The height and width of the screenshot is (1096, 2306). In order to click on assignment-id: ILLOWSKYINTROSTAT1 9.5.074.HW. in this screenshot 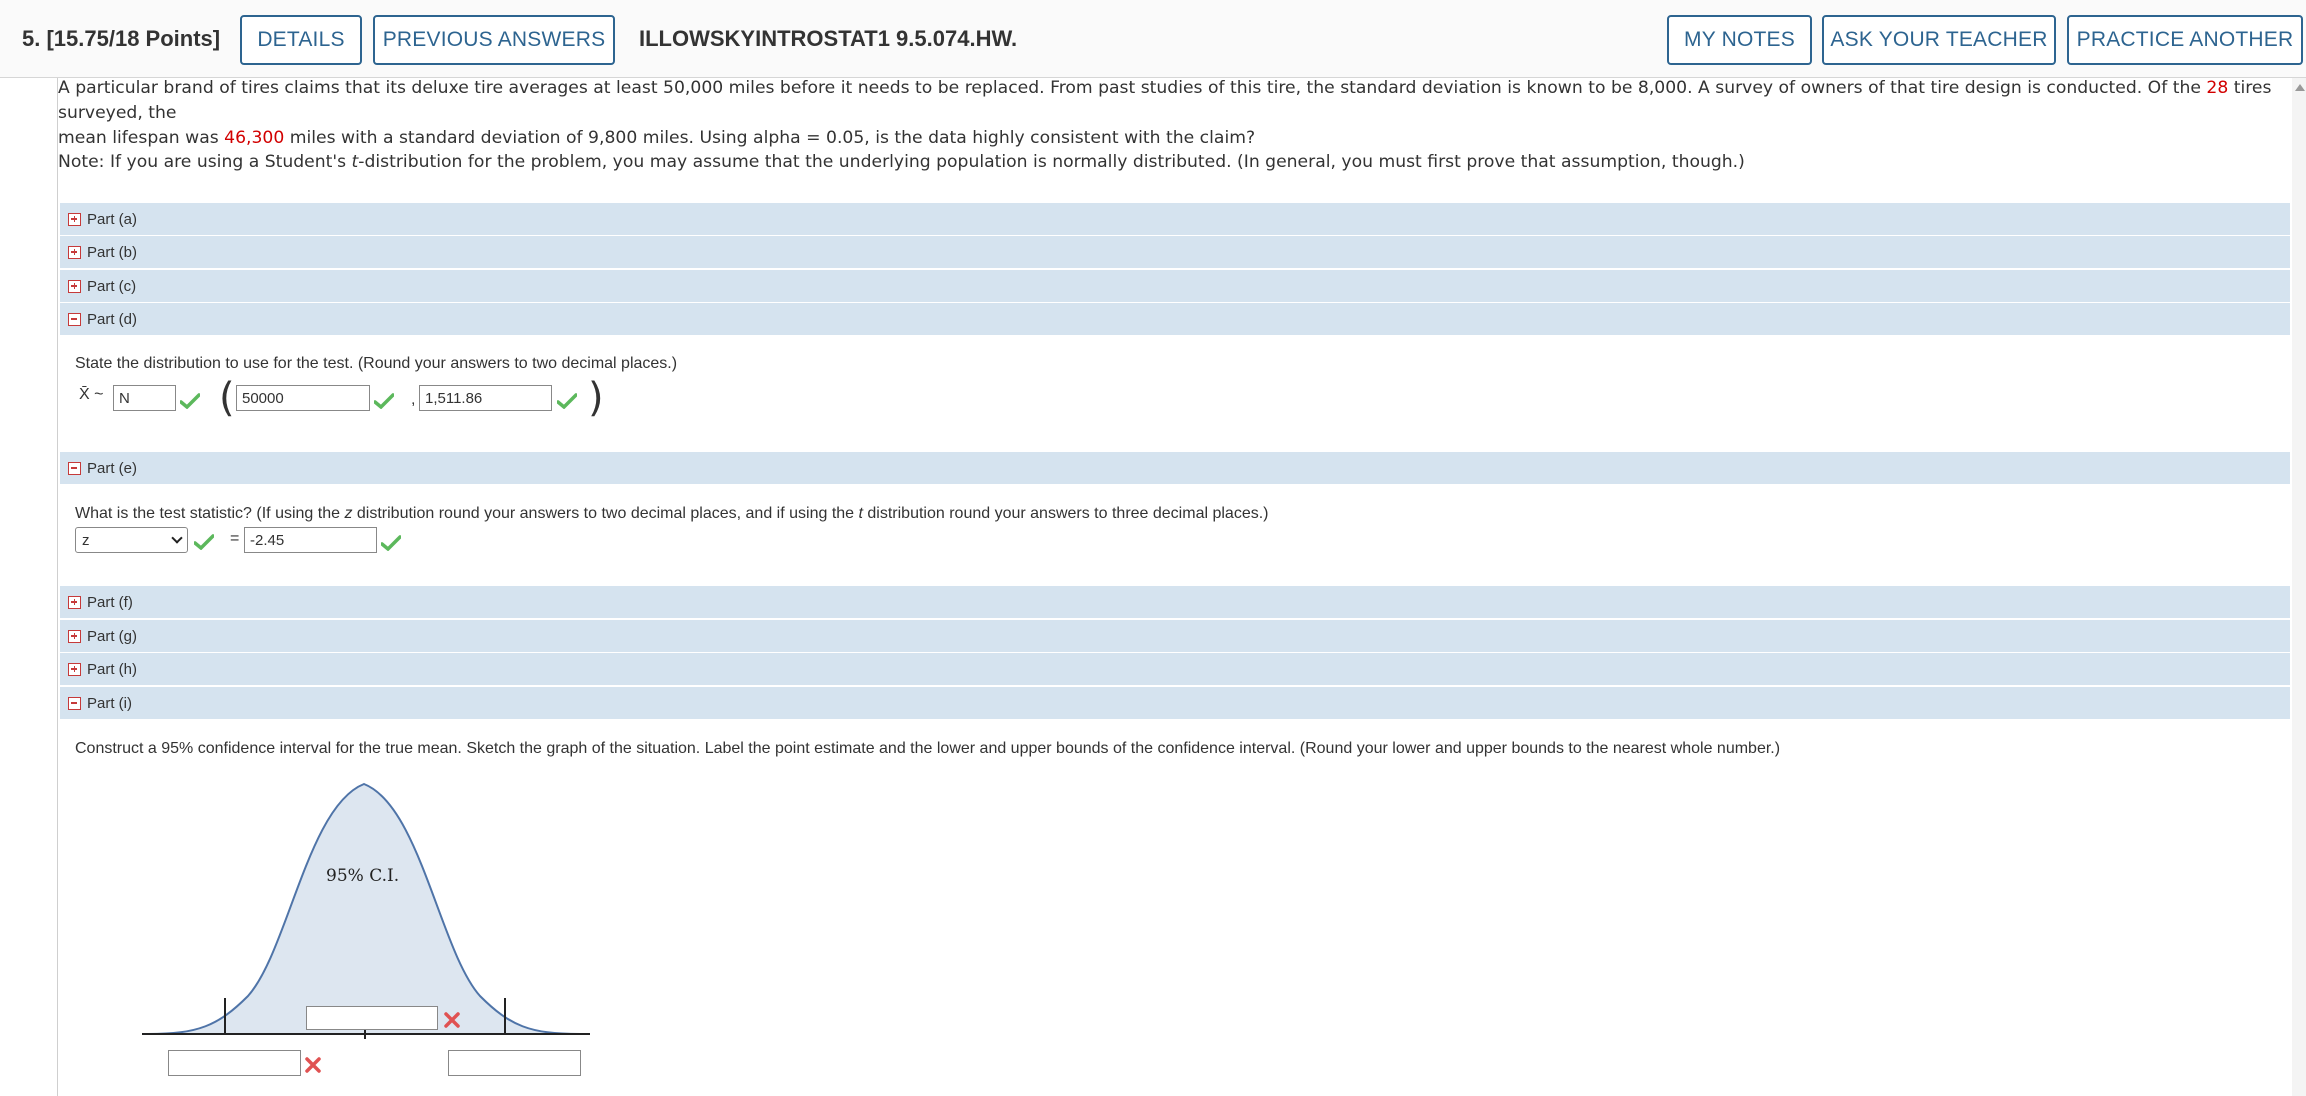, I will do `click(828, 38)`.